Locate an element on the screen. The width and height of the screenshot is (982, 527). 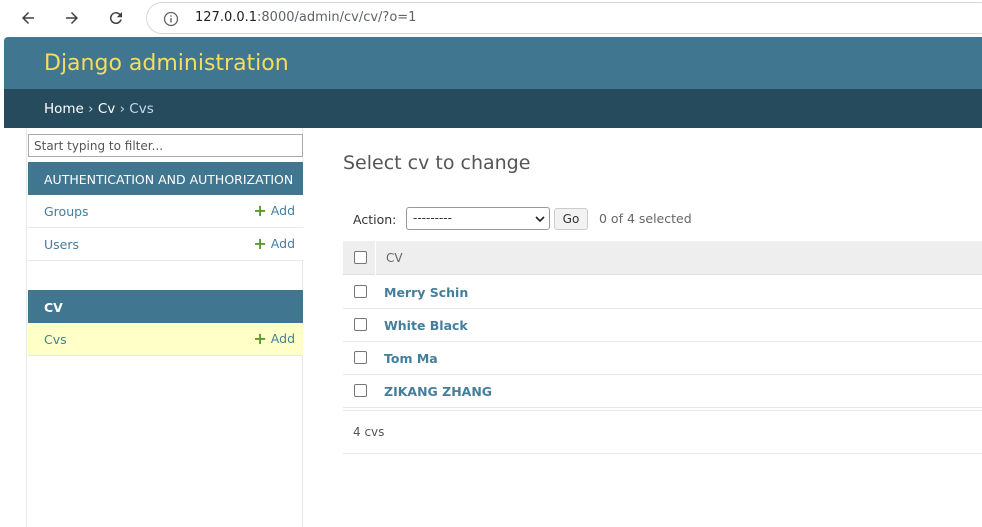
table-row: Tom Ma is located at coordinates (662, 358).